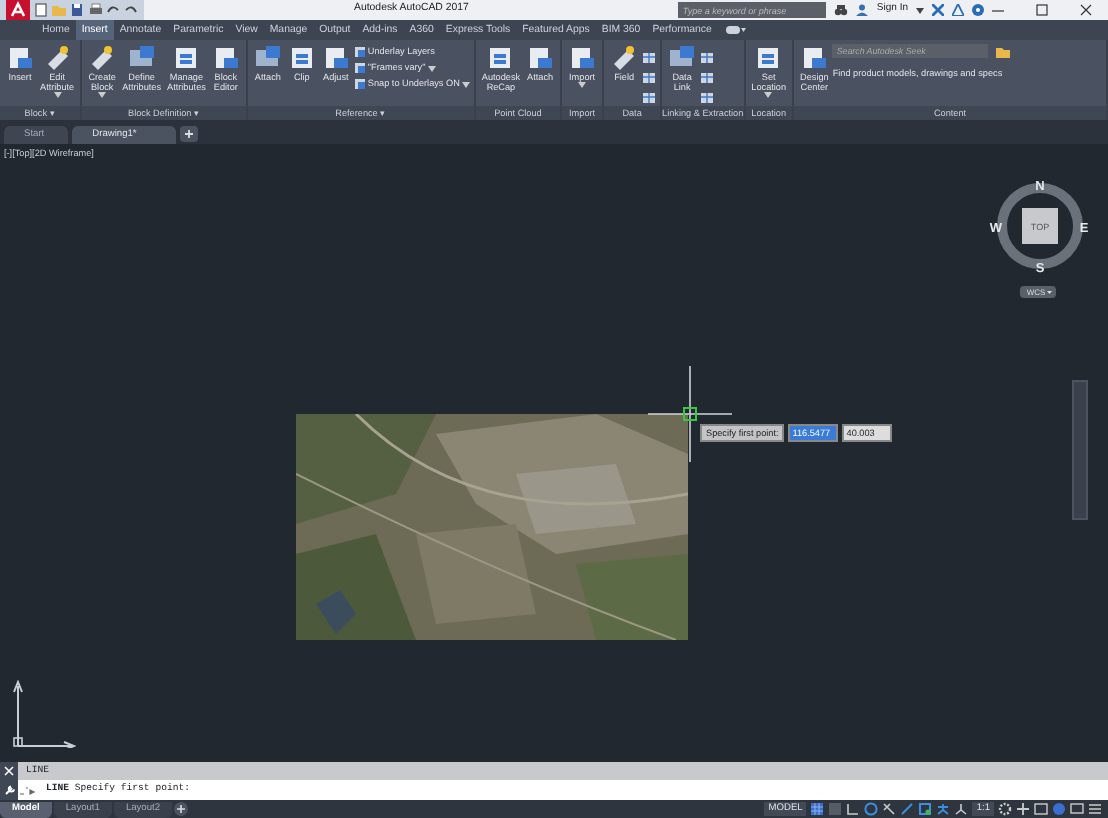  Describe the element at coordinates (18, 10) in the screenshot. I see `app-logo-icon` at that location.